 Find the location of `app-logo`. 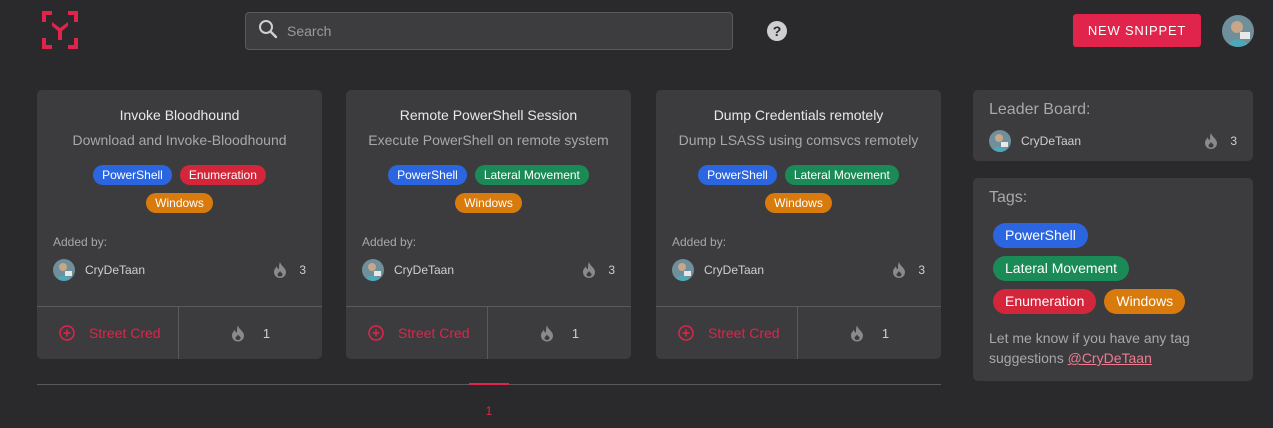

app-logo is located at coordinates (60, 31).